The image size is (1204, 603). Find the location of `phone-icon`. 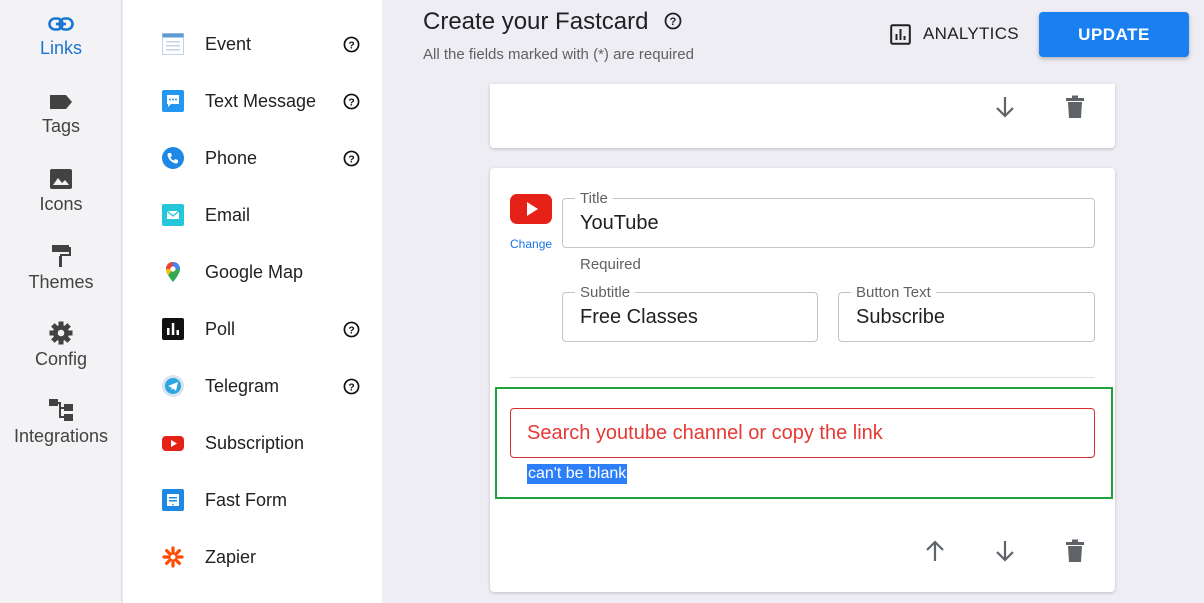

phone-icon is located at coordinates (173, 158).